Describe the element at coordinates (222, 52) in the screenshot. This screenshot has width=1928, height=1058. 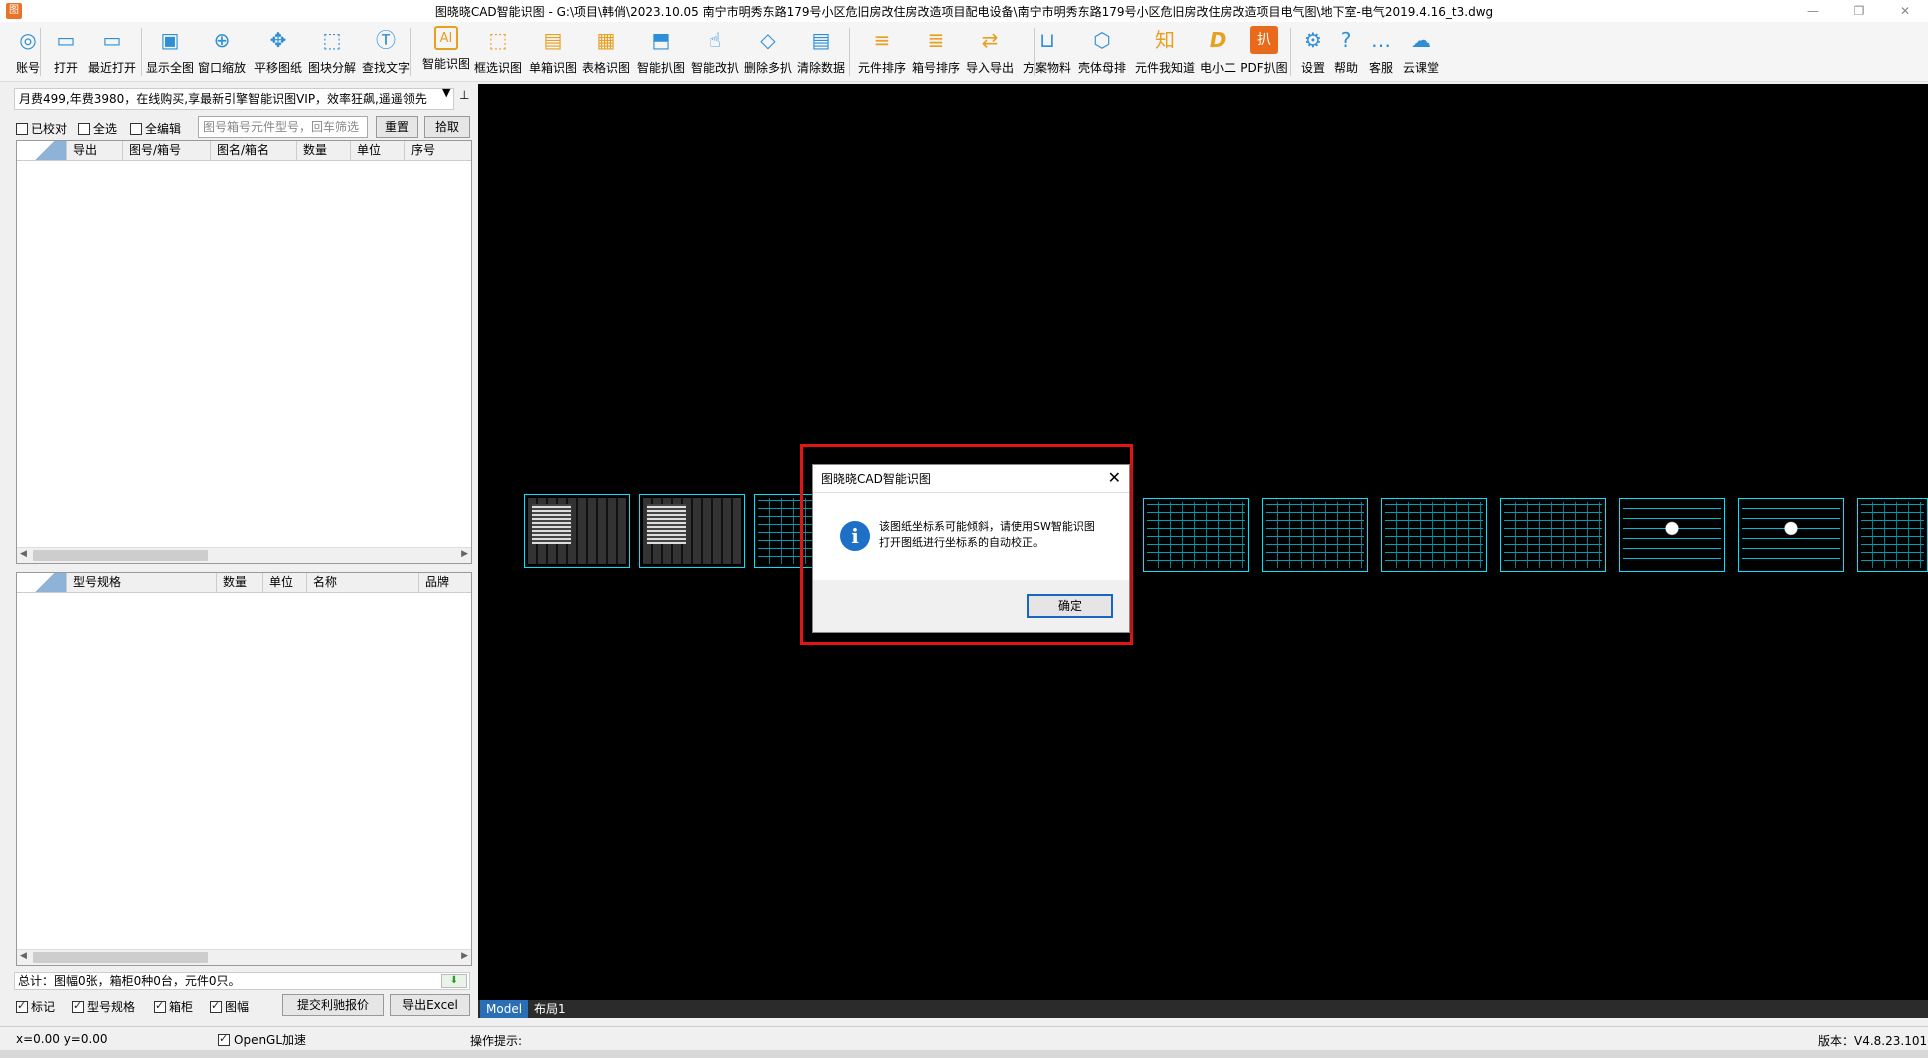
I see `toolbar-button-zoom-window: ⊕ 窗口缩放` at that location.